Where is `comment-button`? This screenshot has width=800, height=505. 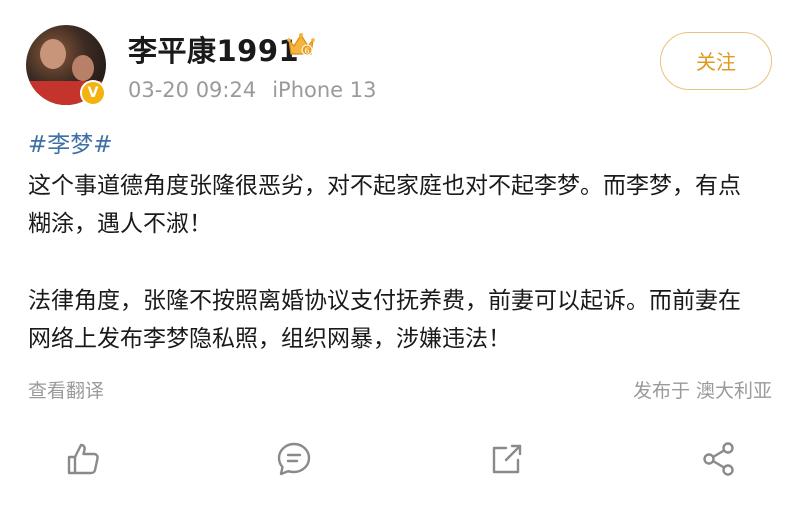
comment-button is located at coordinates (294, 459).